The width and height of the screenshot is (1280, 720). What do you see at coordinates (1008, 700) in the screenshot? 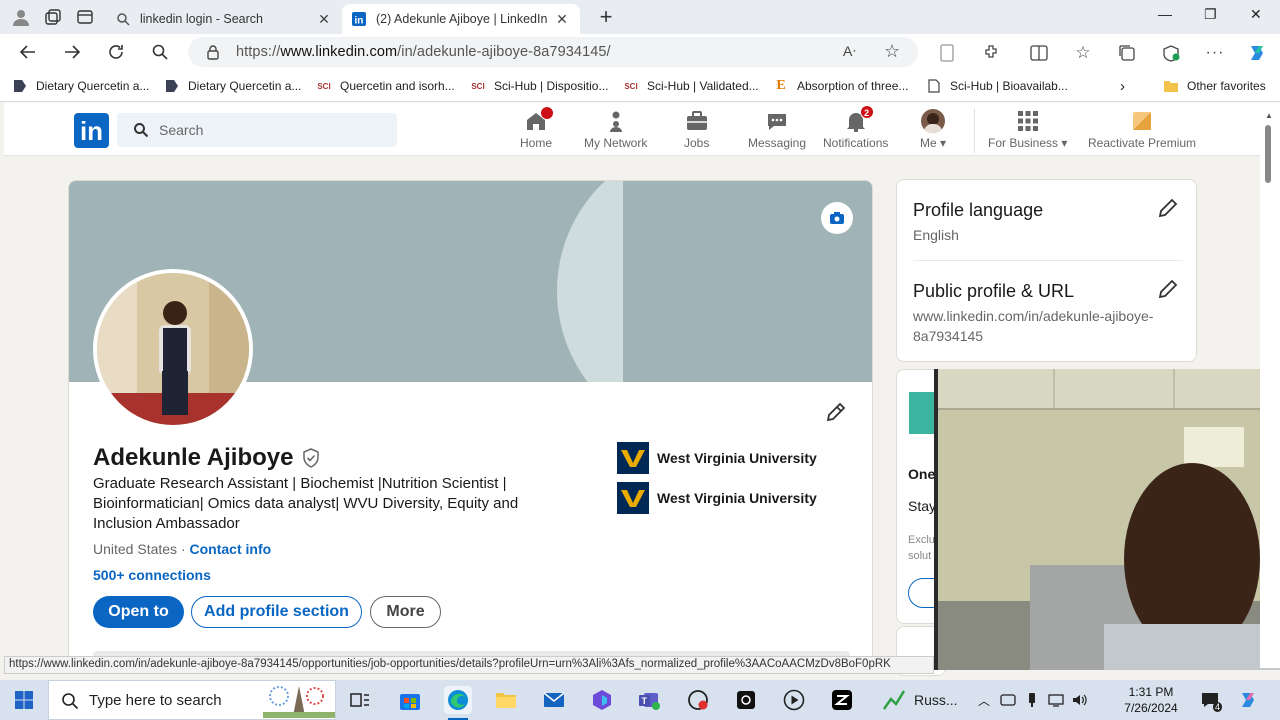
I see `meet-now-icon` at bounding box center [1008, 700].